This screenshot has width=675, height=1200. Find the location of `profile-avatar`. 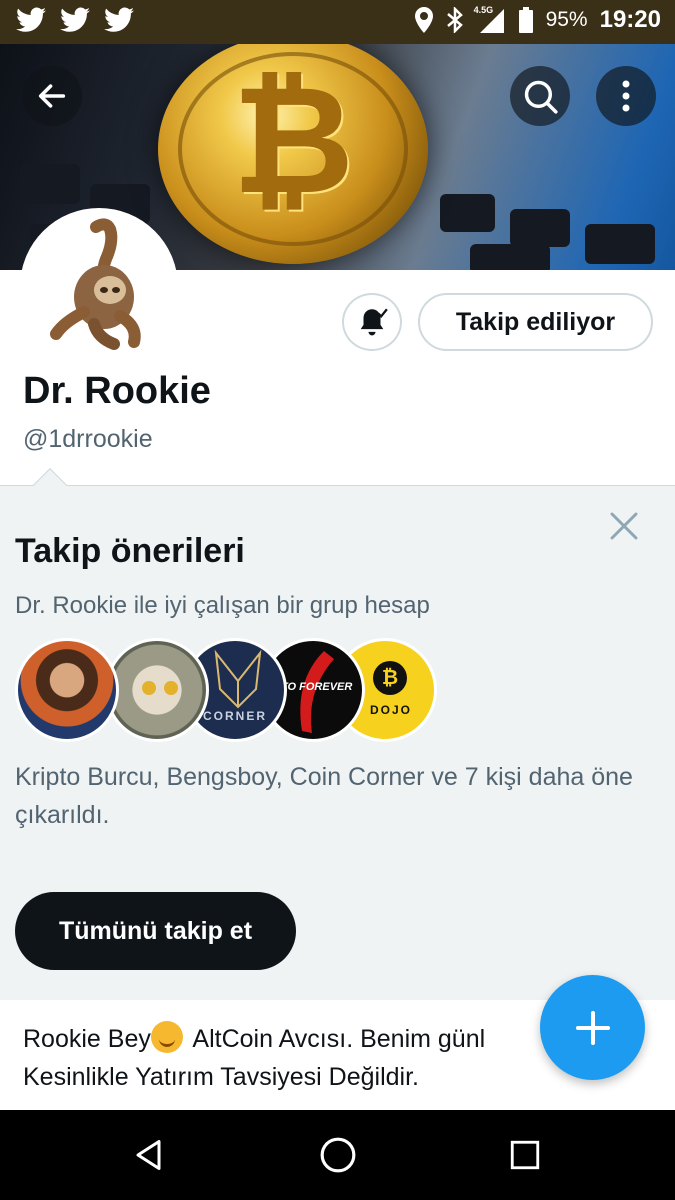

profile-avatar is located at coordinates (99, 287).